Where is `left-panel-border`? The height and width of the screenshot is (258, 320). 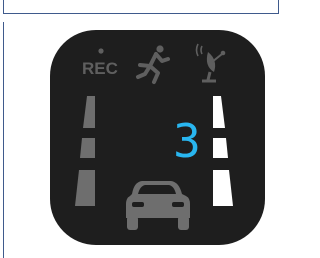 left-panel-border is located at coordinates (3, 140).